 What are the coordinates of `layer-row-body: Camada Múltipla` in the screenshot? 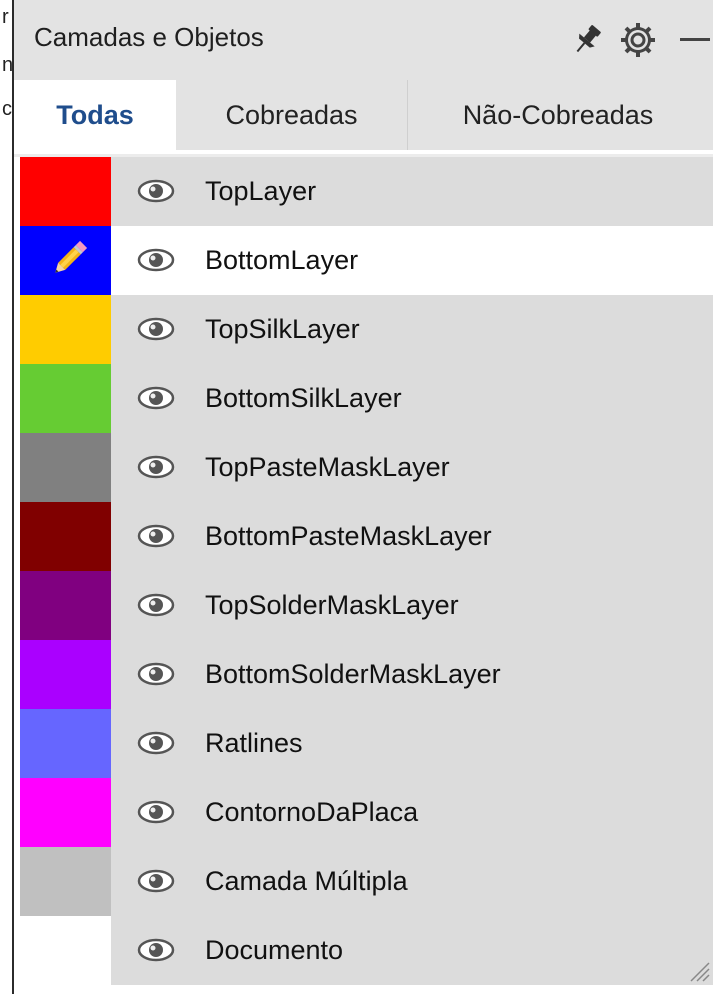 It's located at (412, 881).